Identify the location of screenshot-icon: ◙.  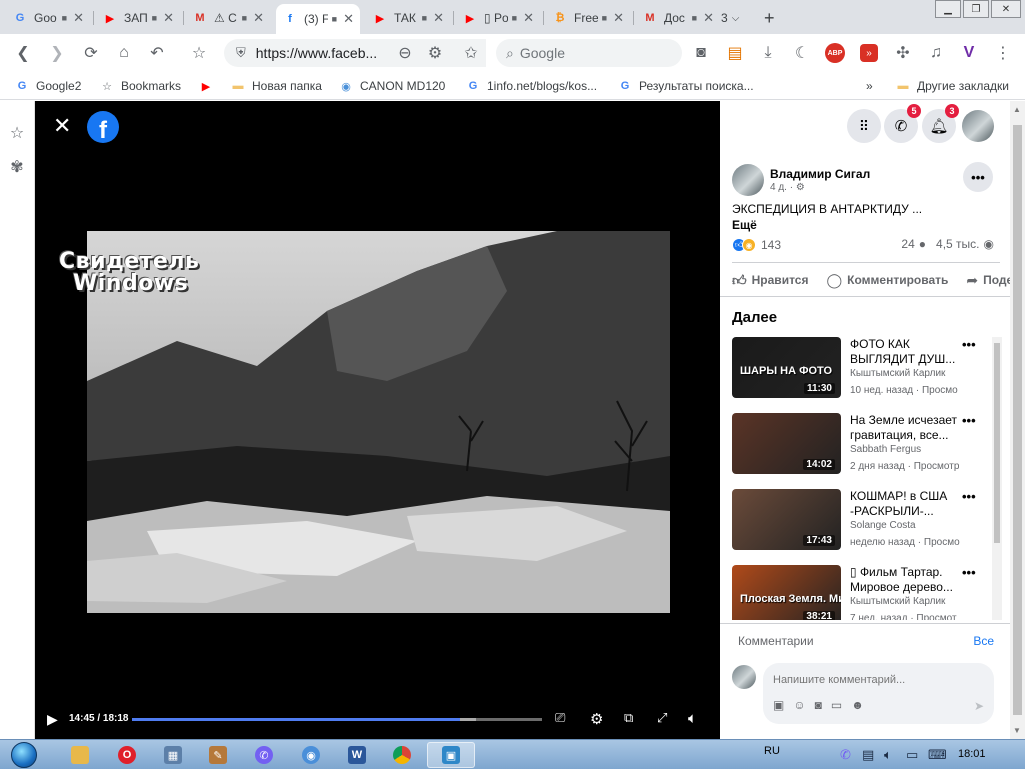
(701, 53).